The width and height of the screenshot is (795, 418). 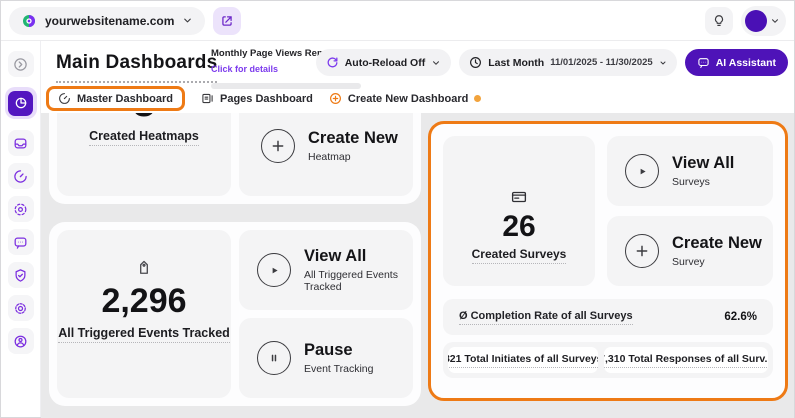 What do you see at coordinates (351, 280) in the screenshot?
I see `view-events-sub: All Triggered Events Tracked` at bounding box center [351, 280].